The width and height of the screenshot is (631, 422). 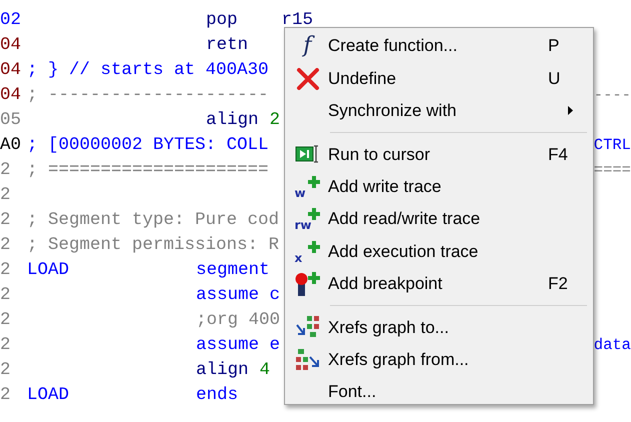 I want to click on close-icon, so click(x=308, y=79).